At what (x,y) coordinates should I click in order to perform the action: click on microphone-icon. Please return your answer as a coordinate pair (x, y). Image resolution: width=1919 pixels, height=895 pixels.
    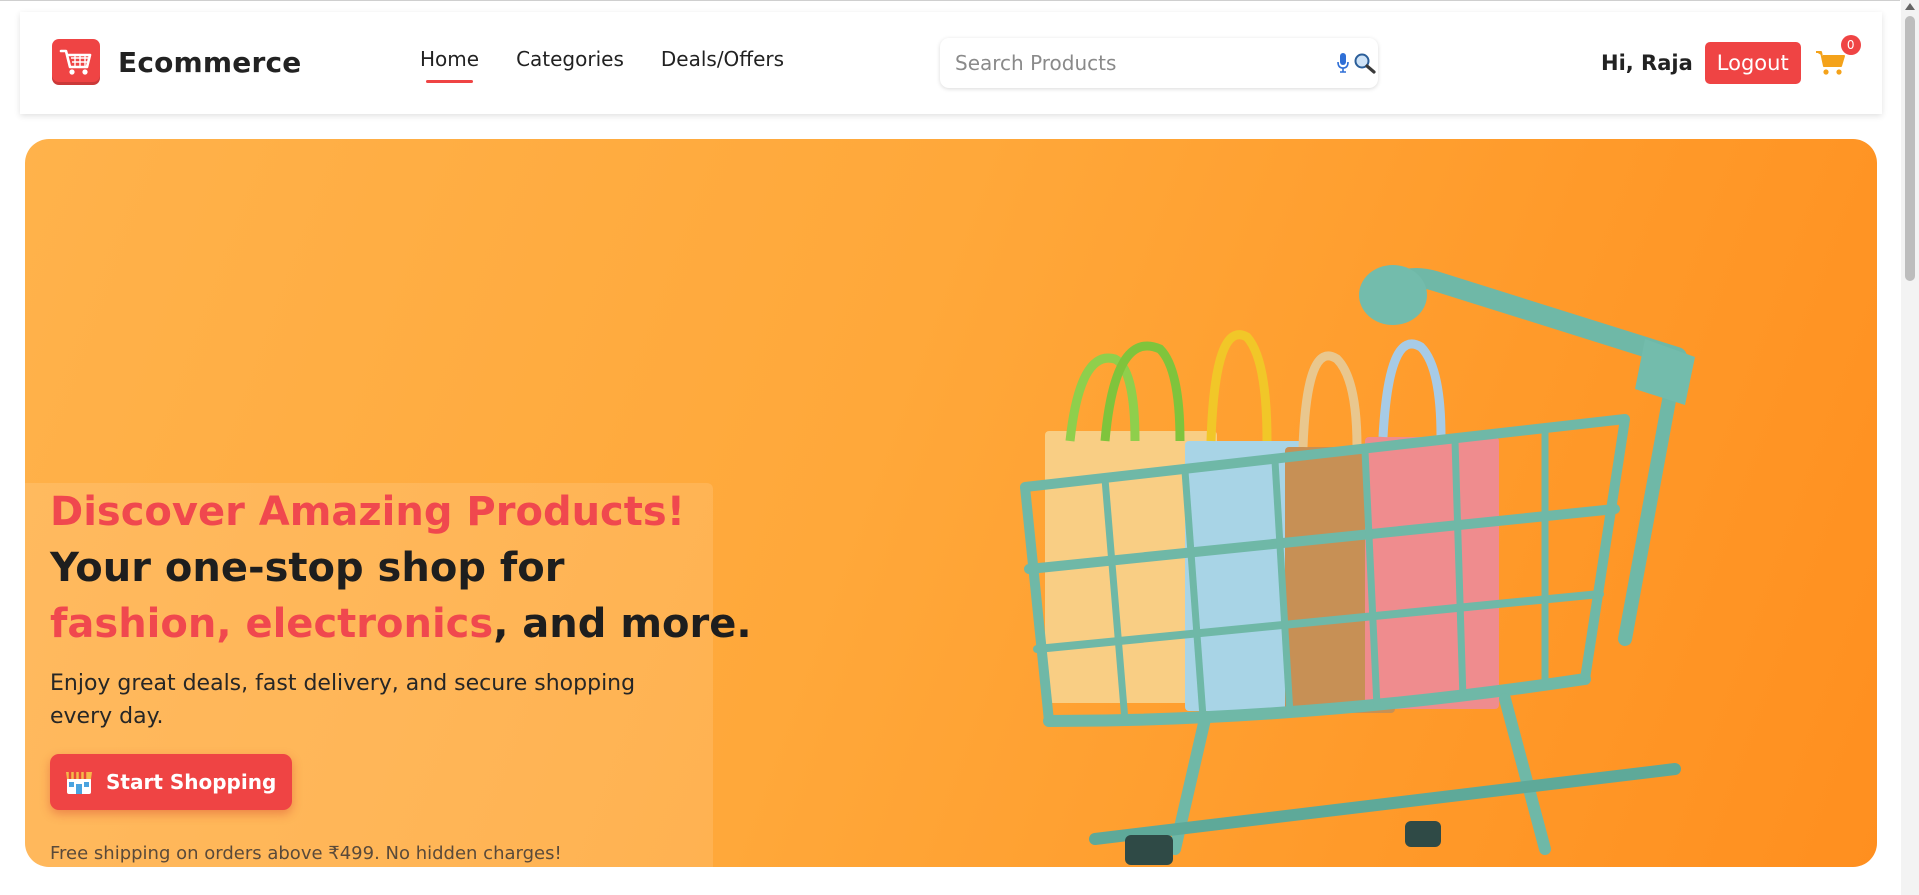
    Looking at the image, I should click on (1343, 65).